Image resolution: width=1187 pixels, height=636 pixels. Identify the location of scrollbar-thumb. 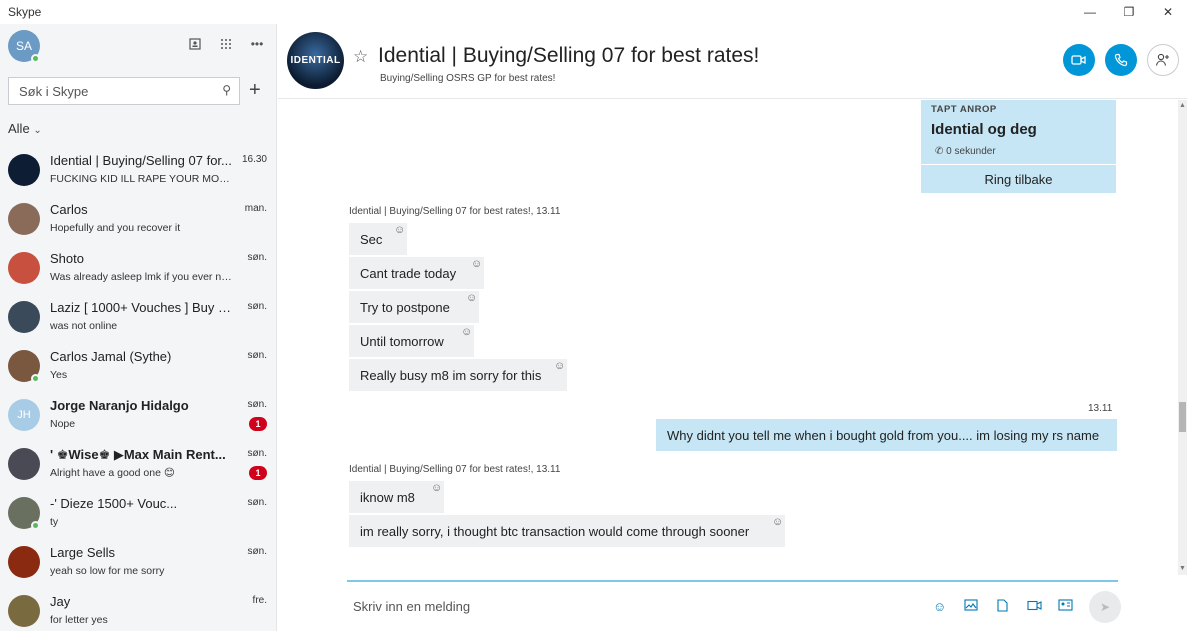
(1182, 417).